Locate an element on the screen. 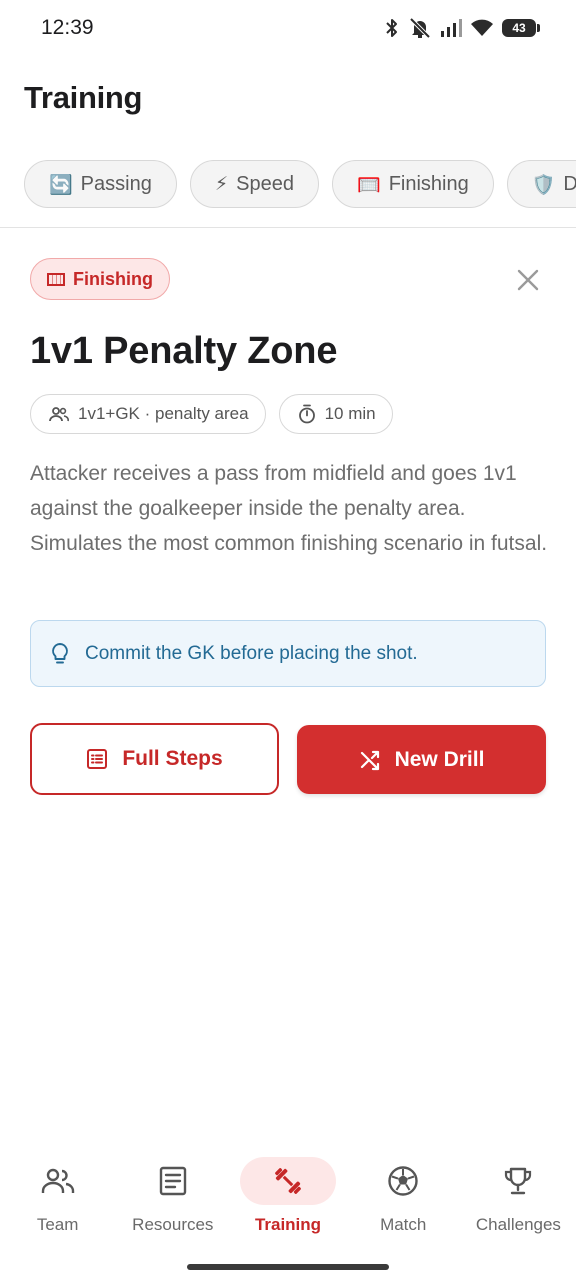 The width and height of the screenshot is (576, 1280). close-button is located at coordinates (528, 280).